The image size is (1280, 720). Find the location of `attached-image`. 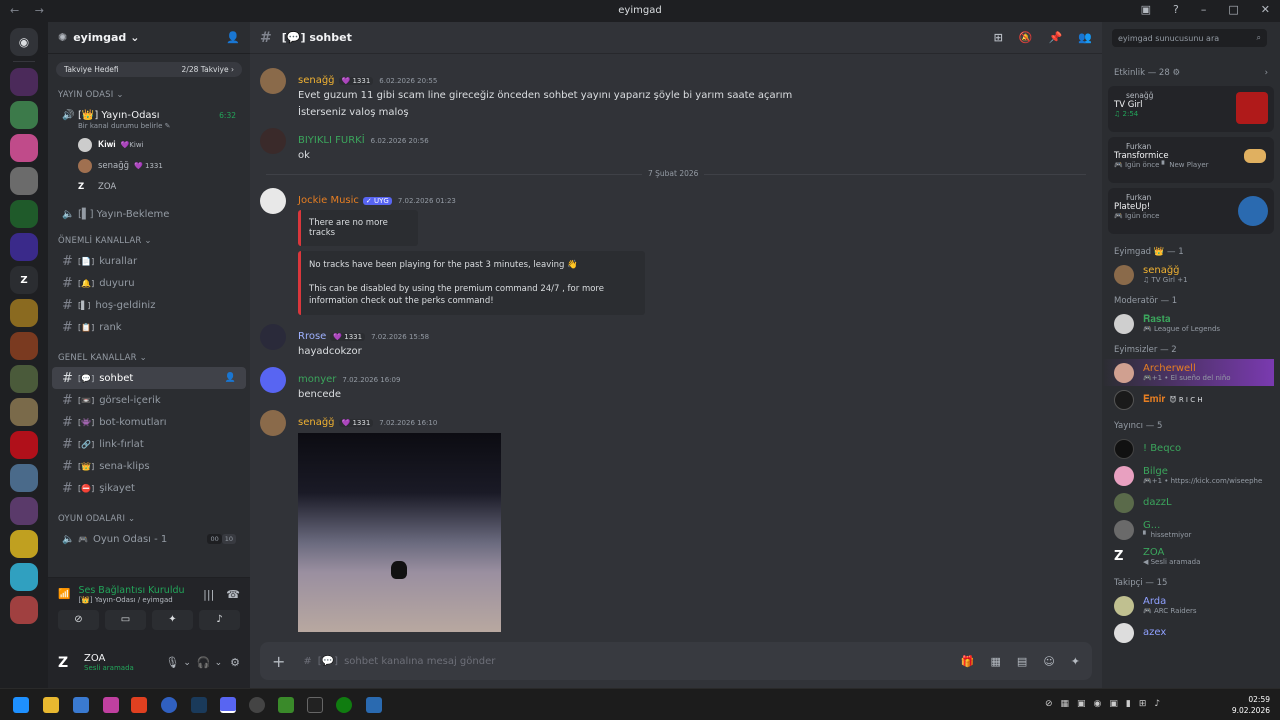

attached-image is located at coordinates (399, 532).